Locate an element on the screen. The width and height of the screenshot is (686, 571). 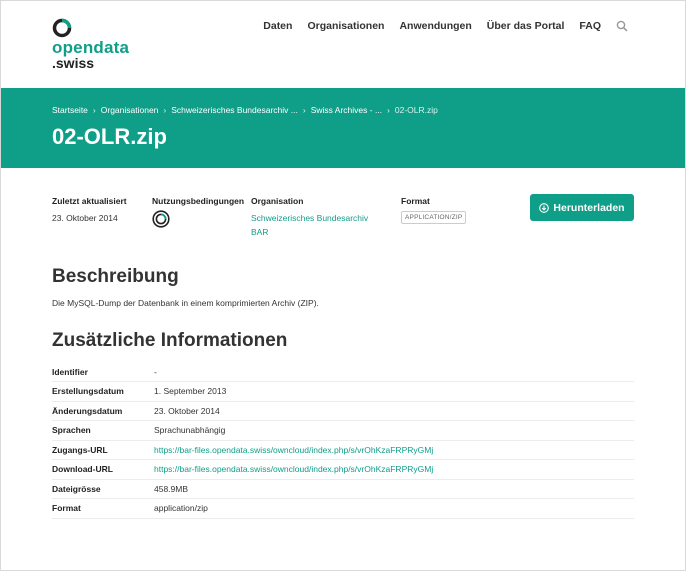
breadcrumb-startseite: Startseite is located at coordinates (70, 110).